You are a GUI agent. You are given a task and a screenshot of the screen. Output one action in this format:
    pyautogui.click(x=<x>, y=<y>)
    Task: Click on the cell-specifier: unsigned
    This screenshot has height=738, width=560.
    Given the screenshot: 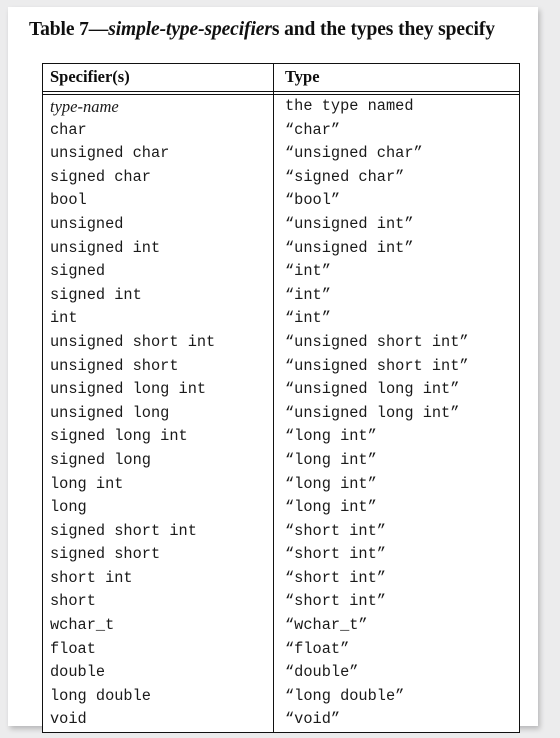 What is the action you would take?
    pyautogui.click(x=87, y=223)
    